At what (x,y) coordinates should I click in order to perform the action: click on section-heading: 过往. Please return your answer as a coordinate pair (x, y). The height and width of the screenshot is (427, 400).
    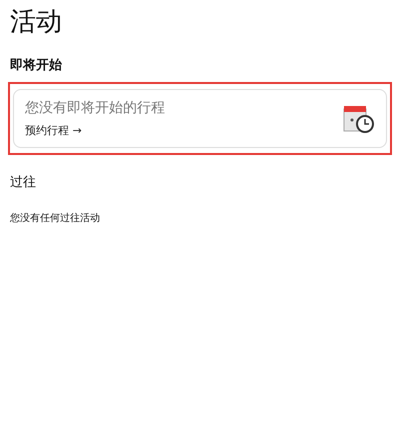
    Looking at the image, I should click on (23, 182).